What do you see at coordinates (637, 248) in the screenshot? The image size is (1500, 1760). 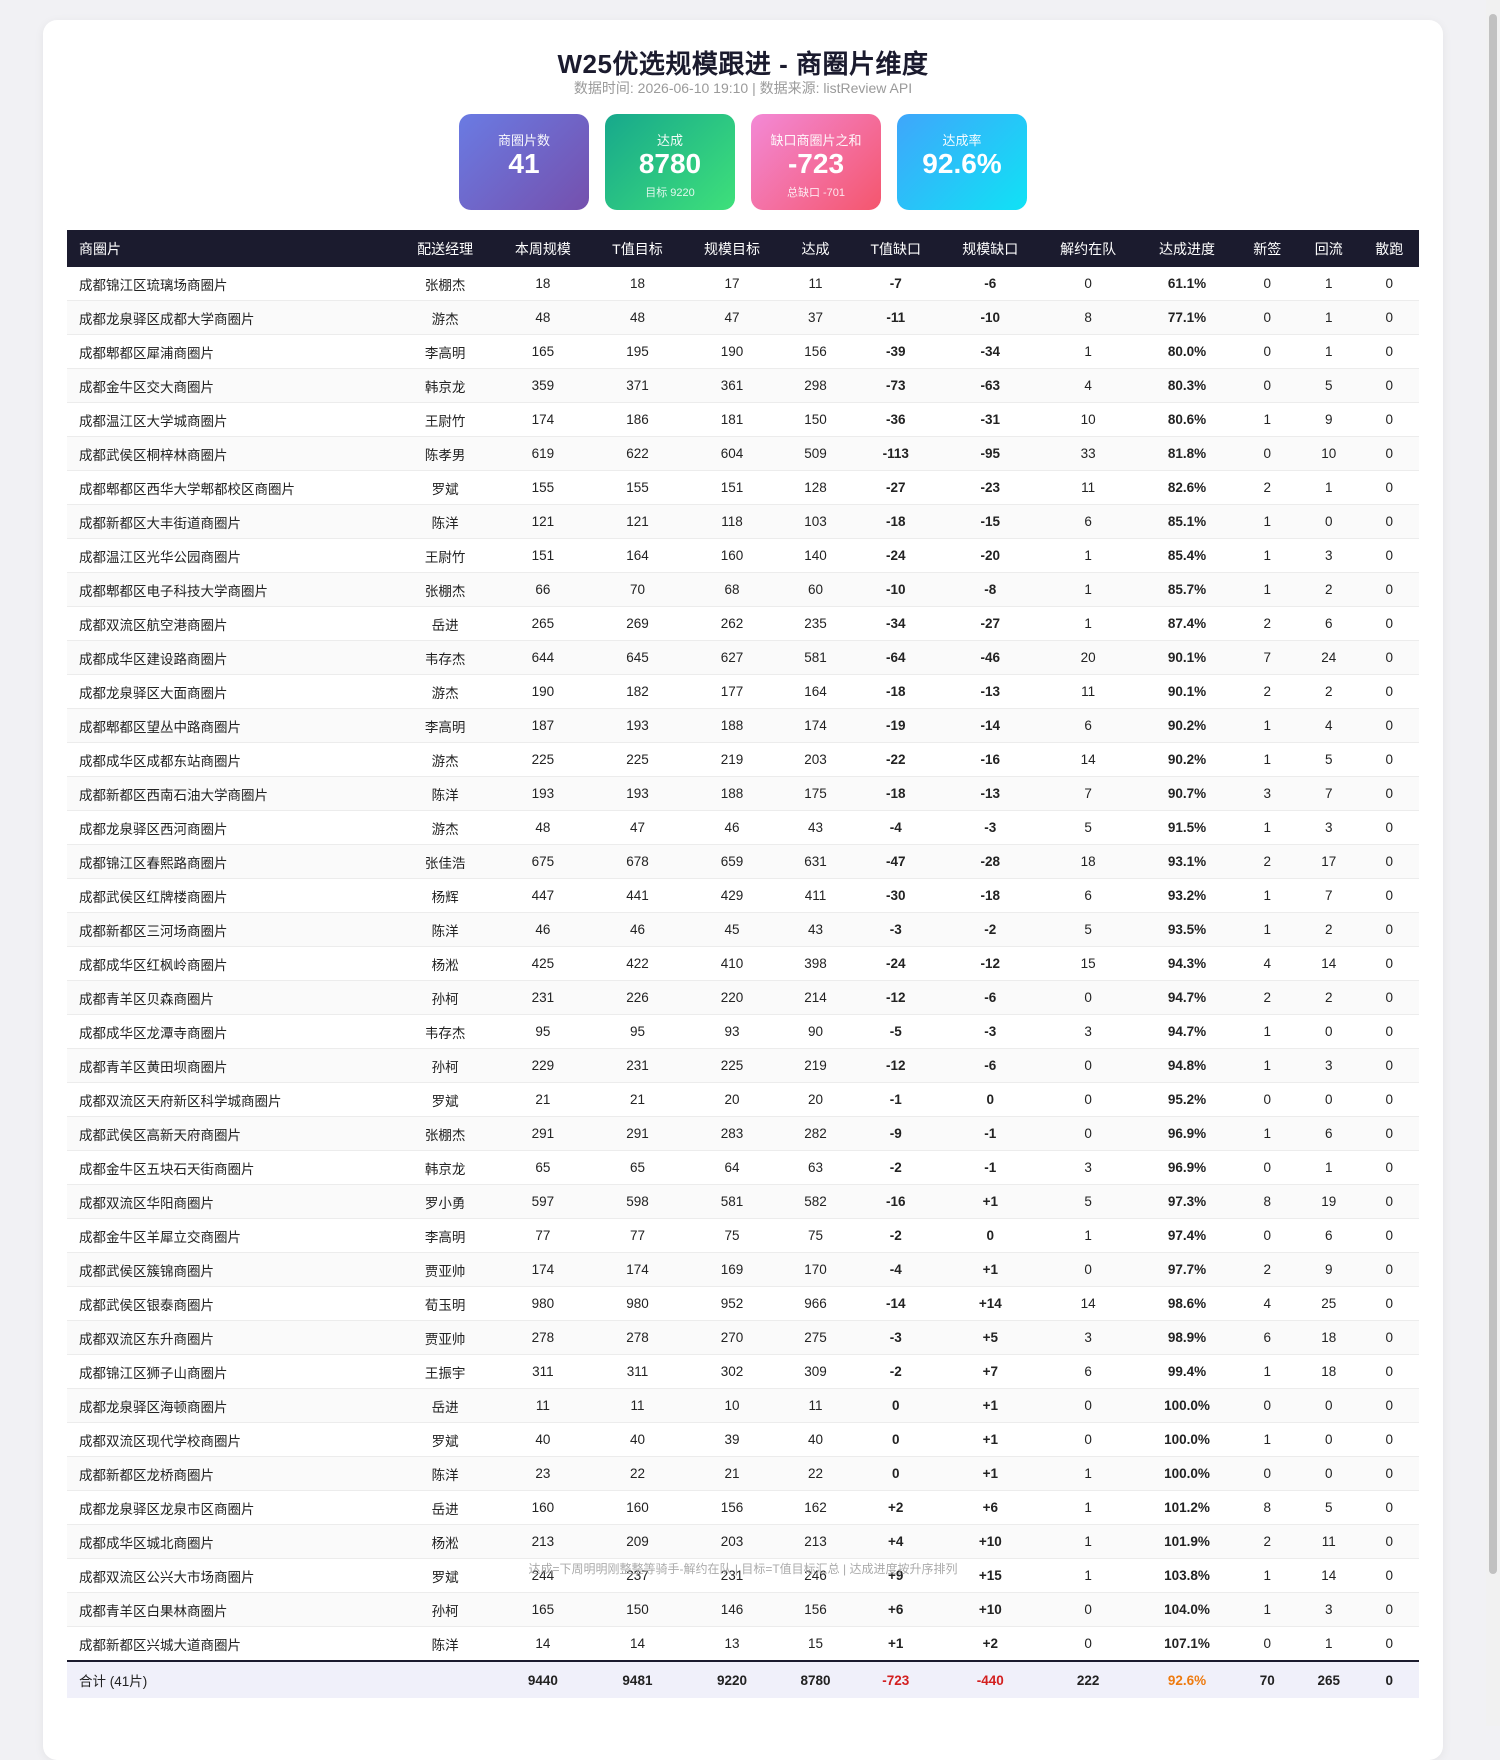 I see `column-header: T值目标` at bounding box center [637, 248].